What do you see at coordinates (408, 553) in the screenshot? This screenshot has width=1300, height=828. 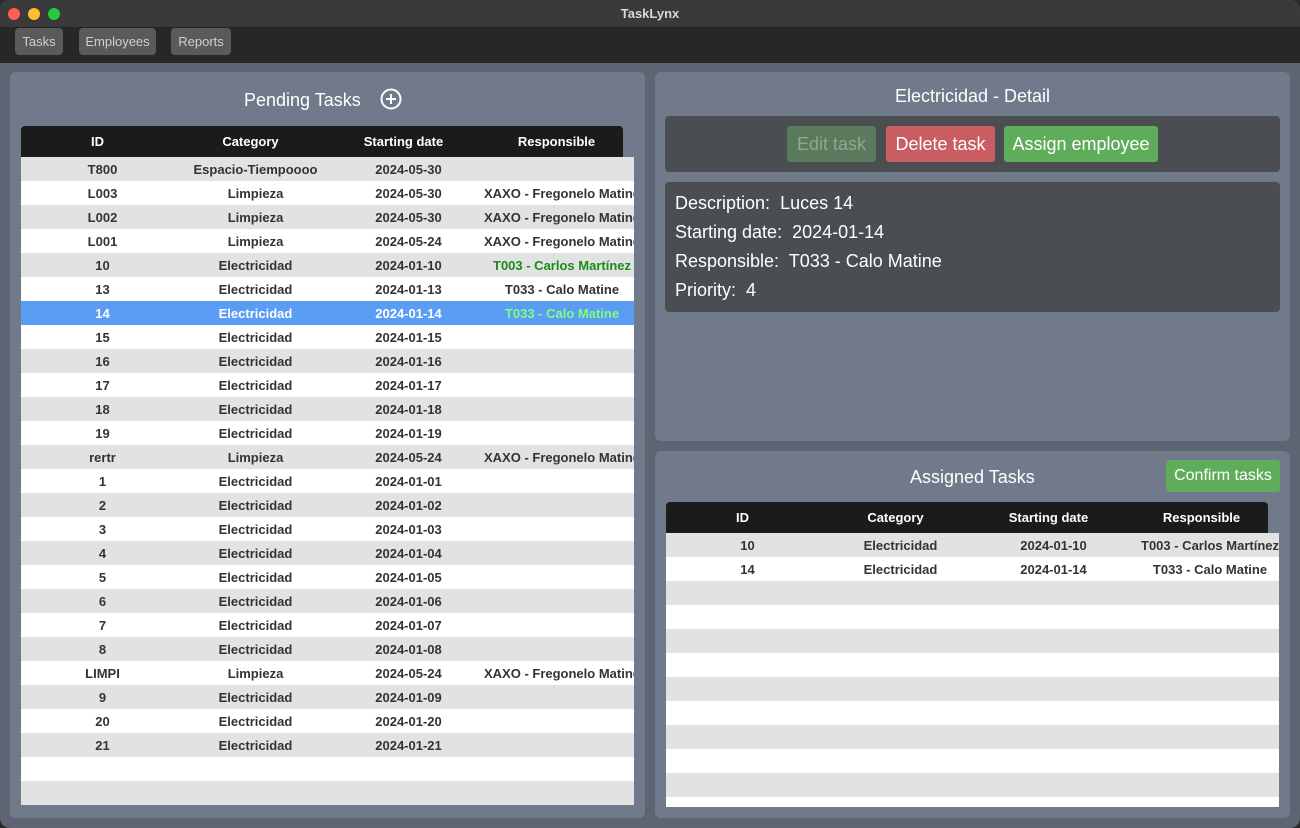 I see `cell-date: 2024-01-04` at bounding box center [408, 553].